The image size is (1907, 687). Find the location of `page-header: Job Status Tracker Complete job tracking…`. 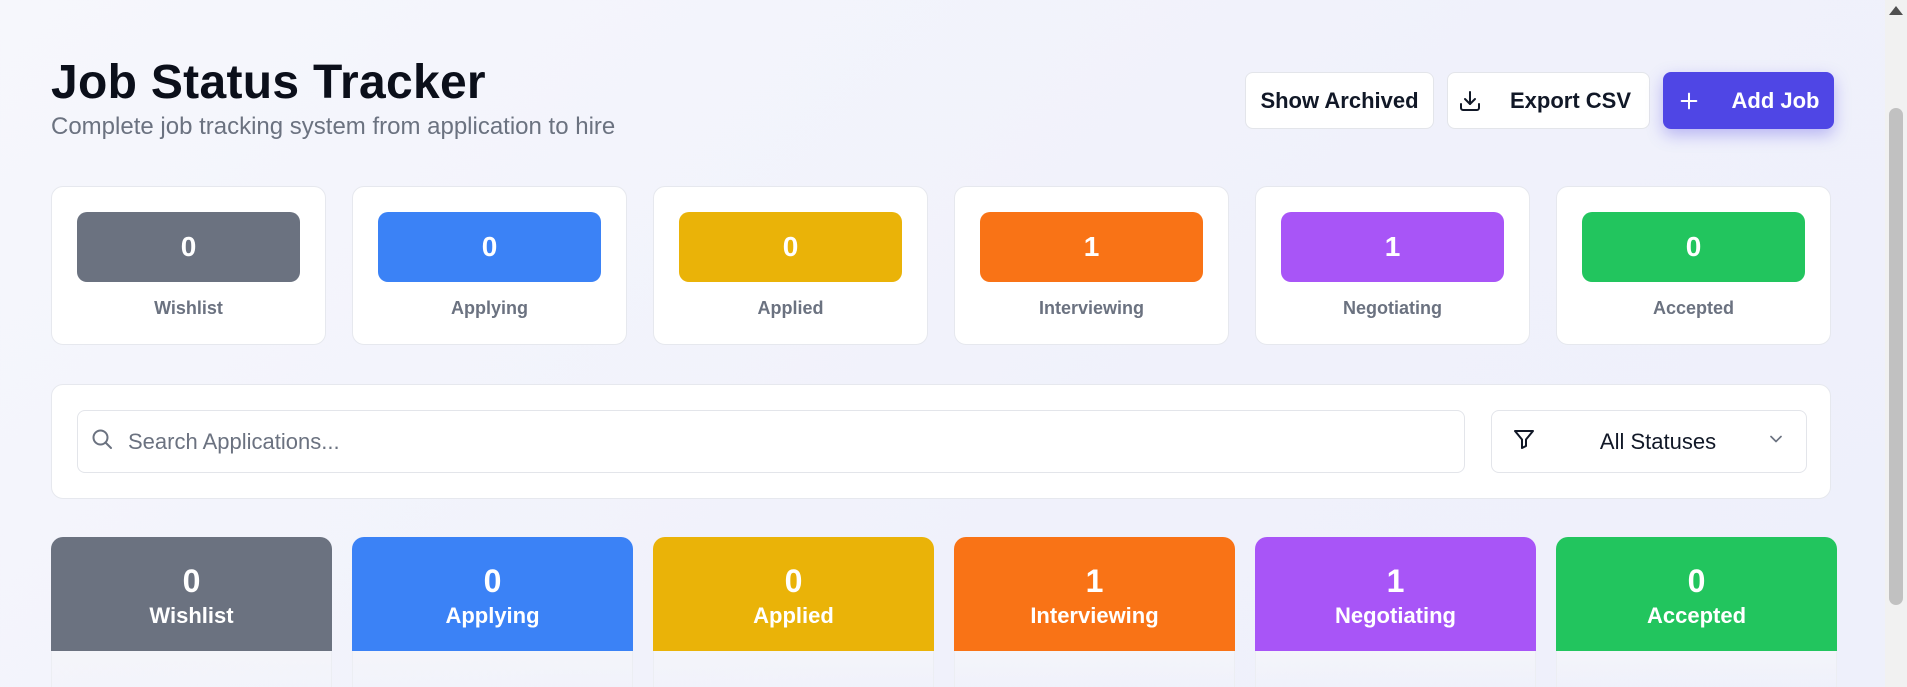

page-header: Job Status Tracker Complete job tracking… is located at coordinates (942, 105).